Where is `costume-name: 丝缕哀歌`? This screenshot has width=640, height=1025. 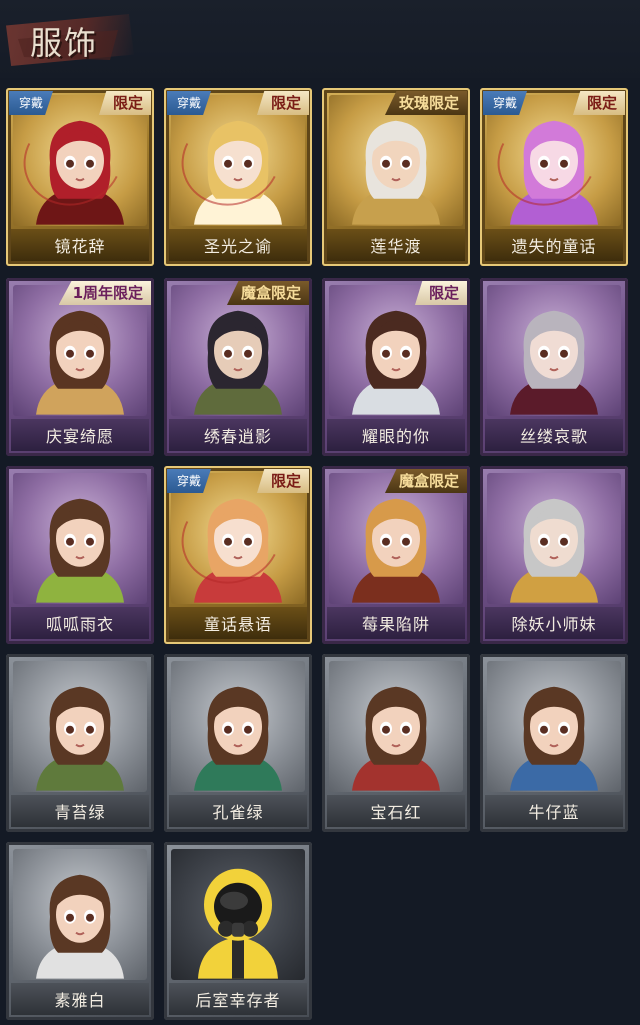 costume-name: 丝缕哀歌 is located at coordinates (554, 435).